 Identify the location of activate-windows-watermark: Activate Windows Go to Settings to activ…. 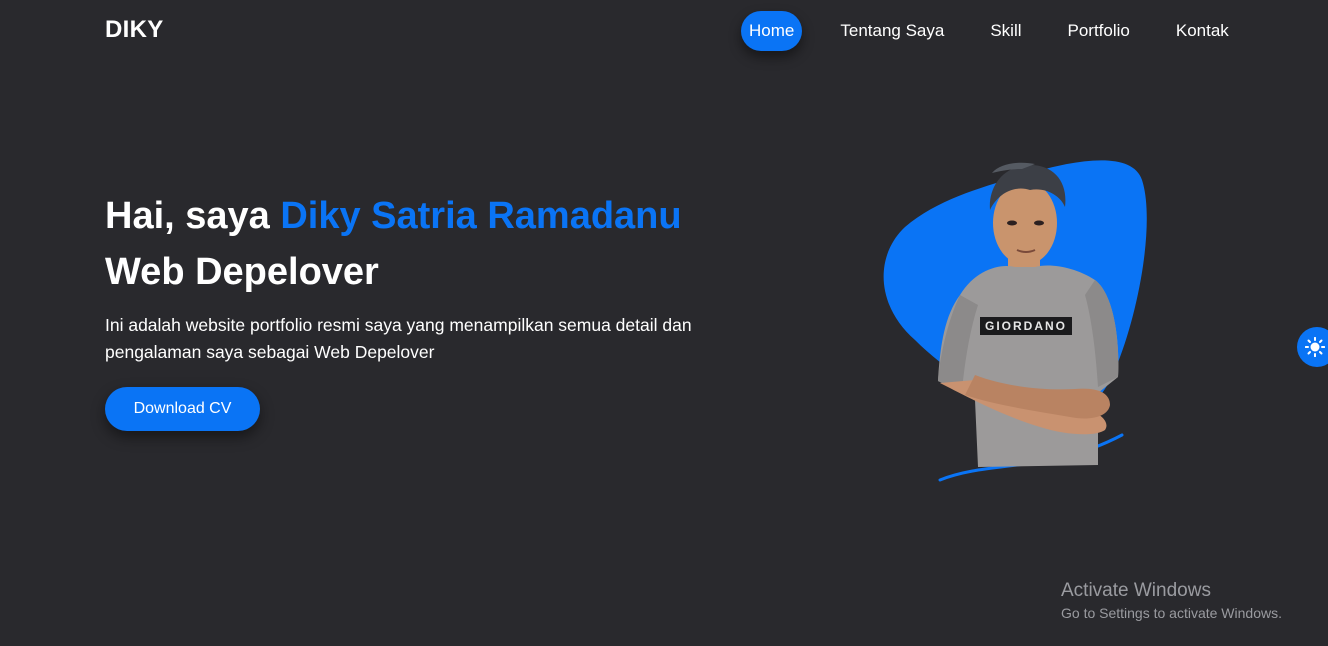
(1171, 601).